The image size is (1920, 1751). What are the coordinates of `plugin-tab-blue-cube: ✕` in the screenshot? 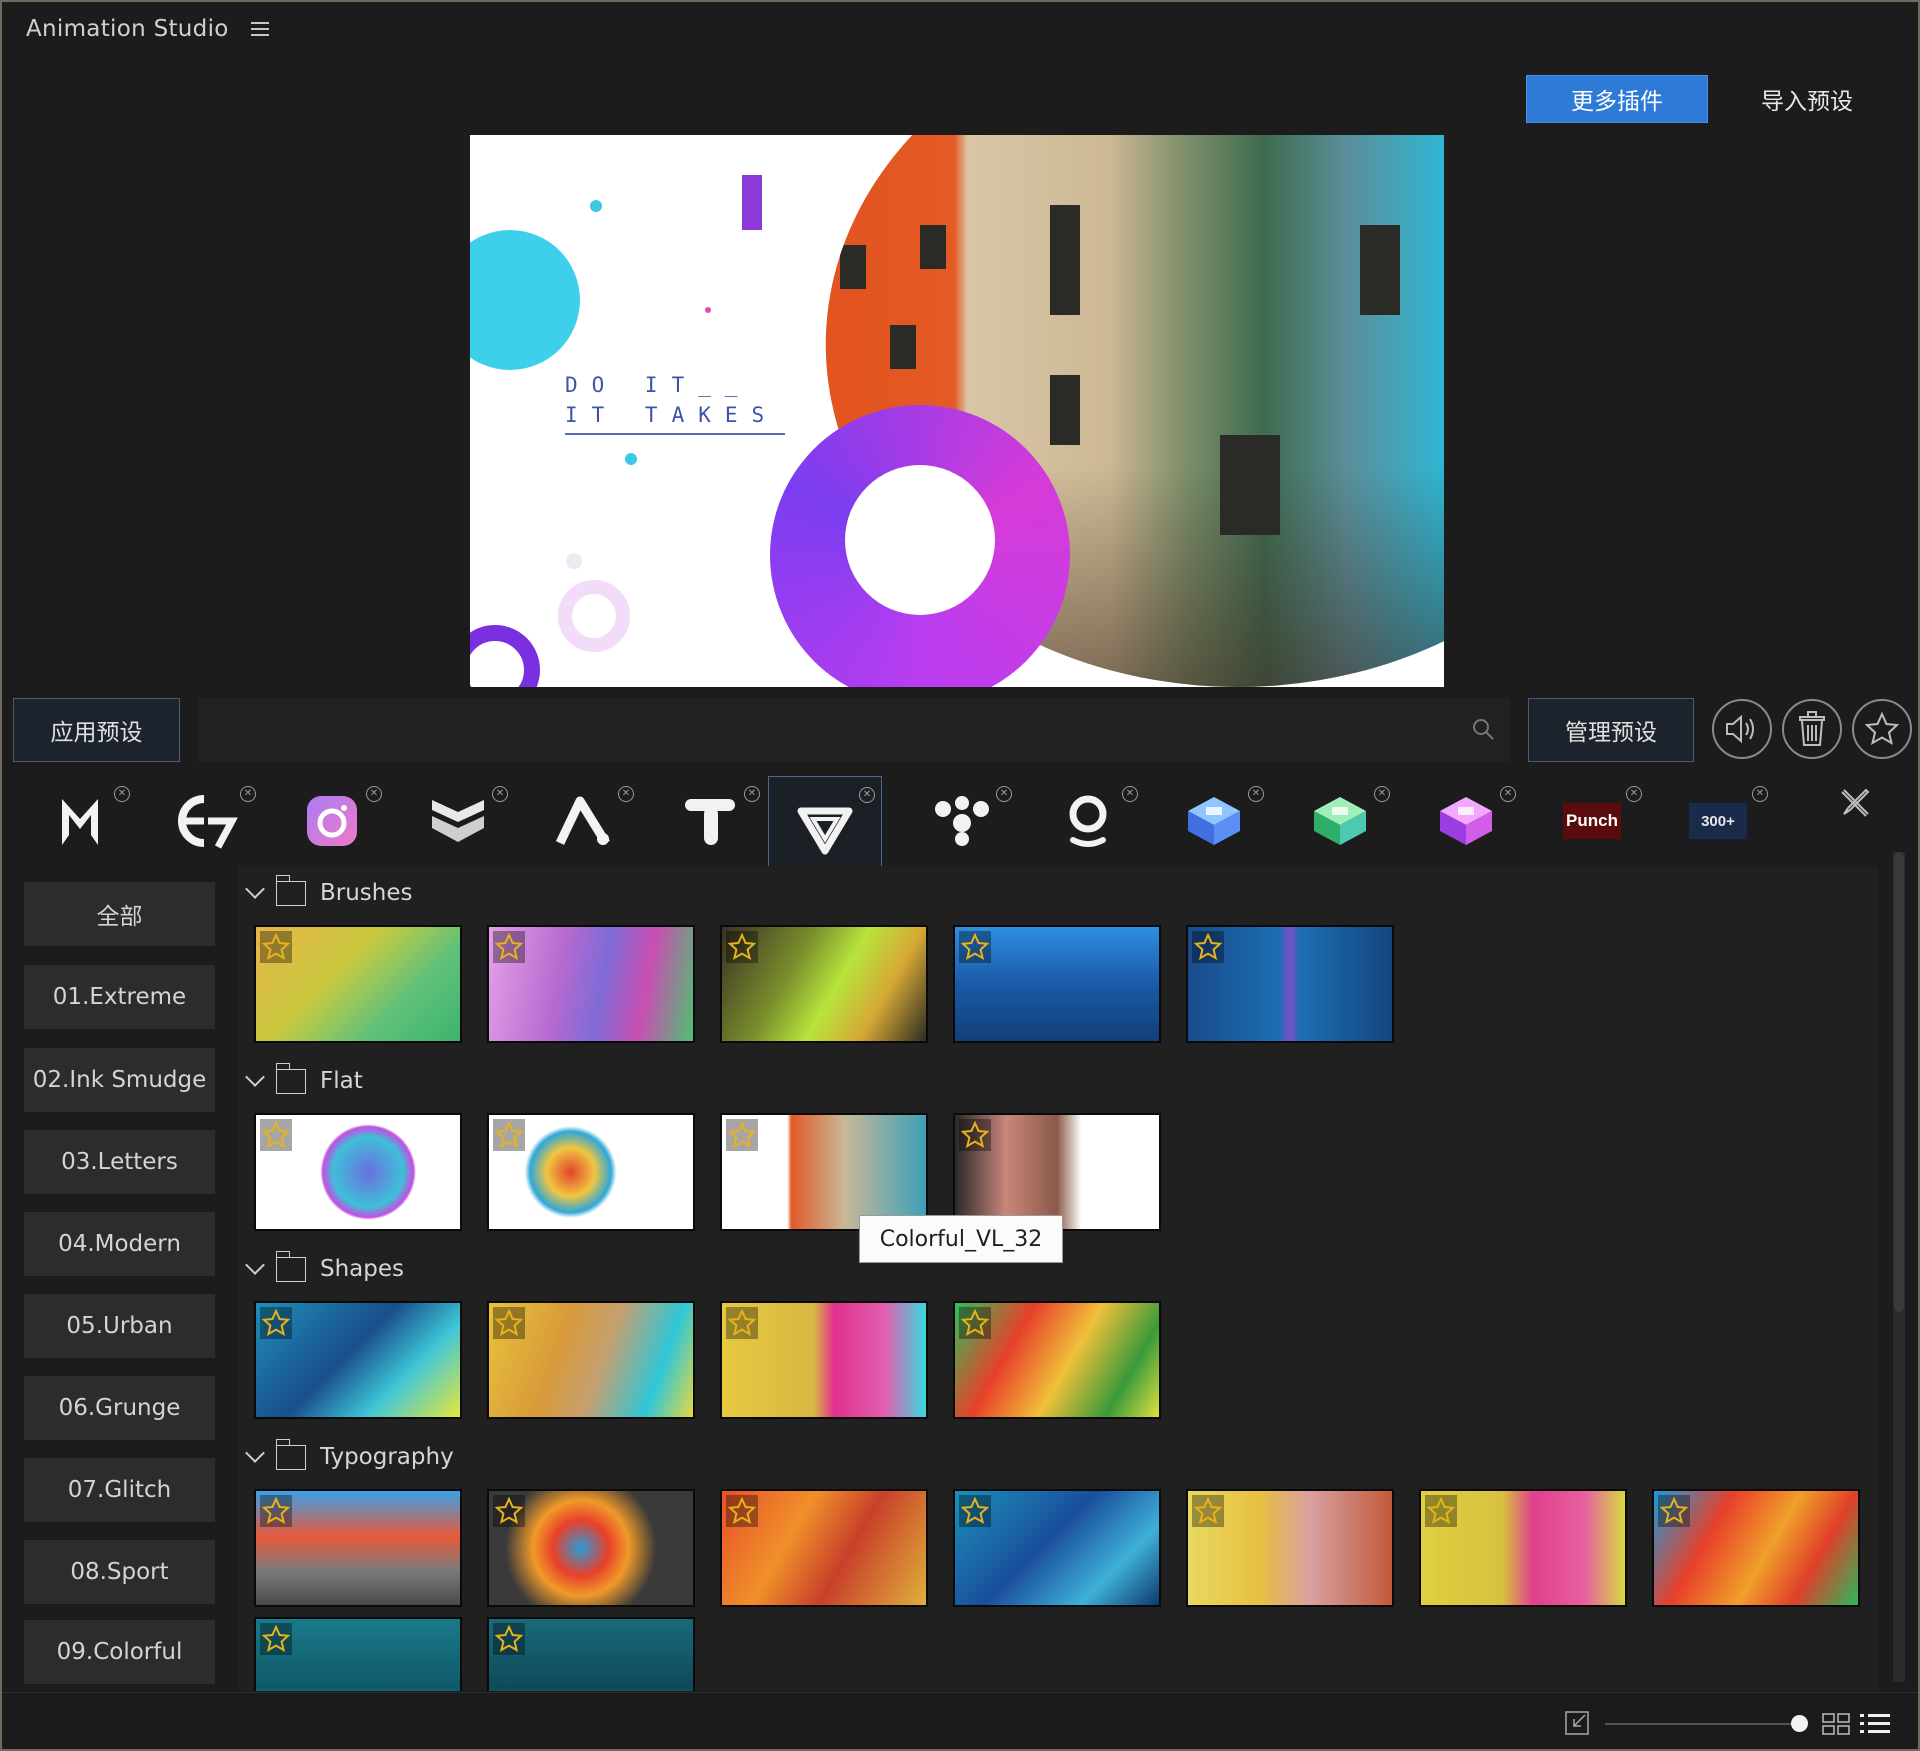 It's located at (1214, 821).